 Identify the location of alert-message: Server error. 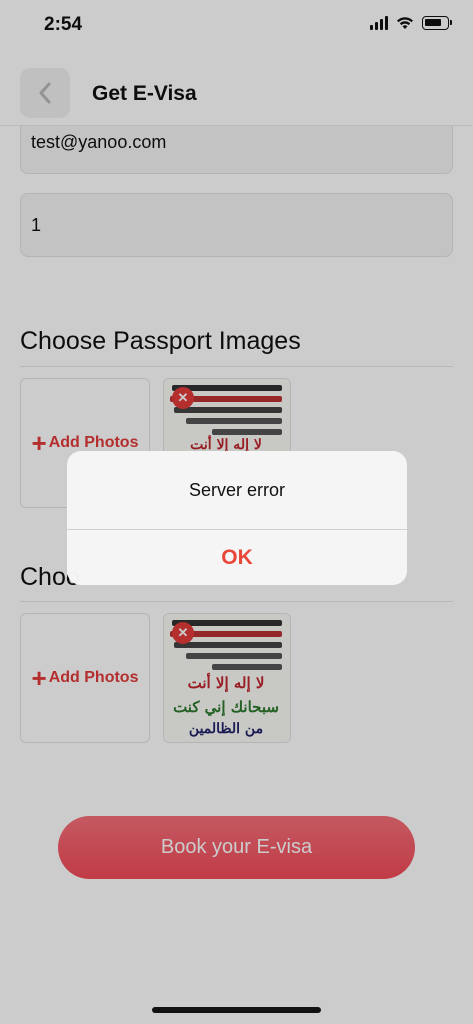
(237, 490).